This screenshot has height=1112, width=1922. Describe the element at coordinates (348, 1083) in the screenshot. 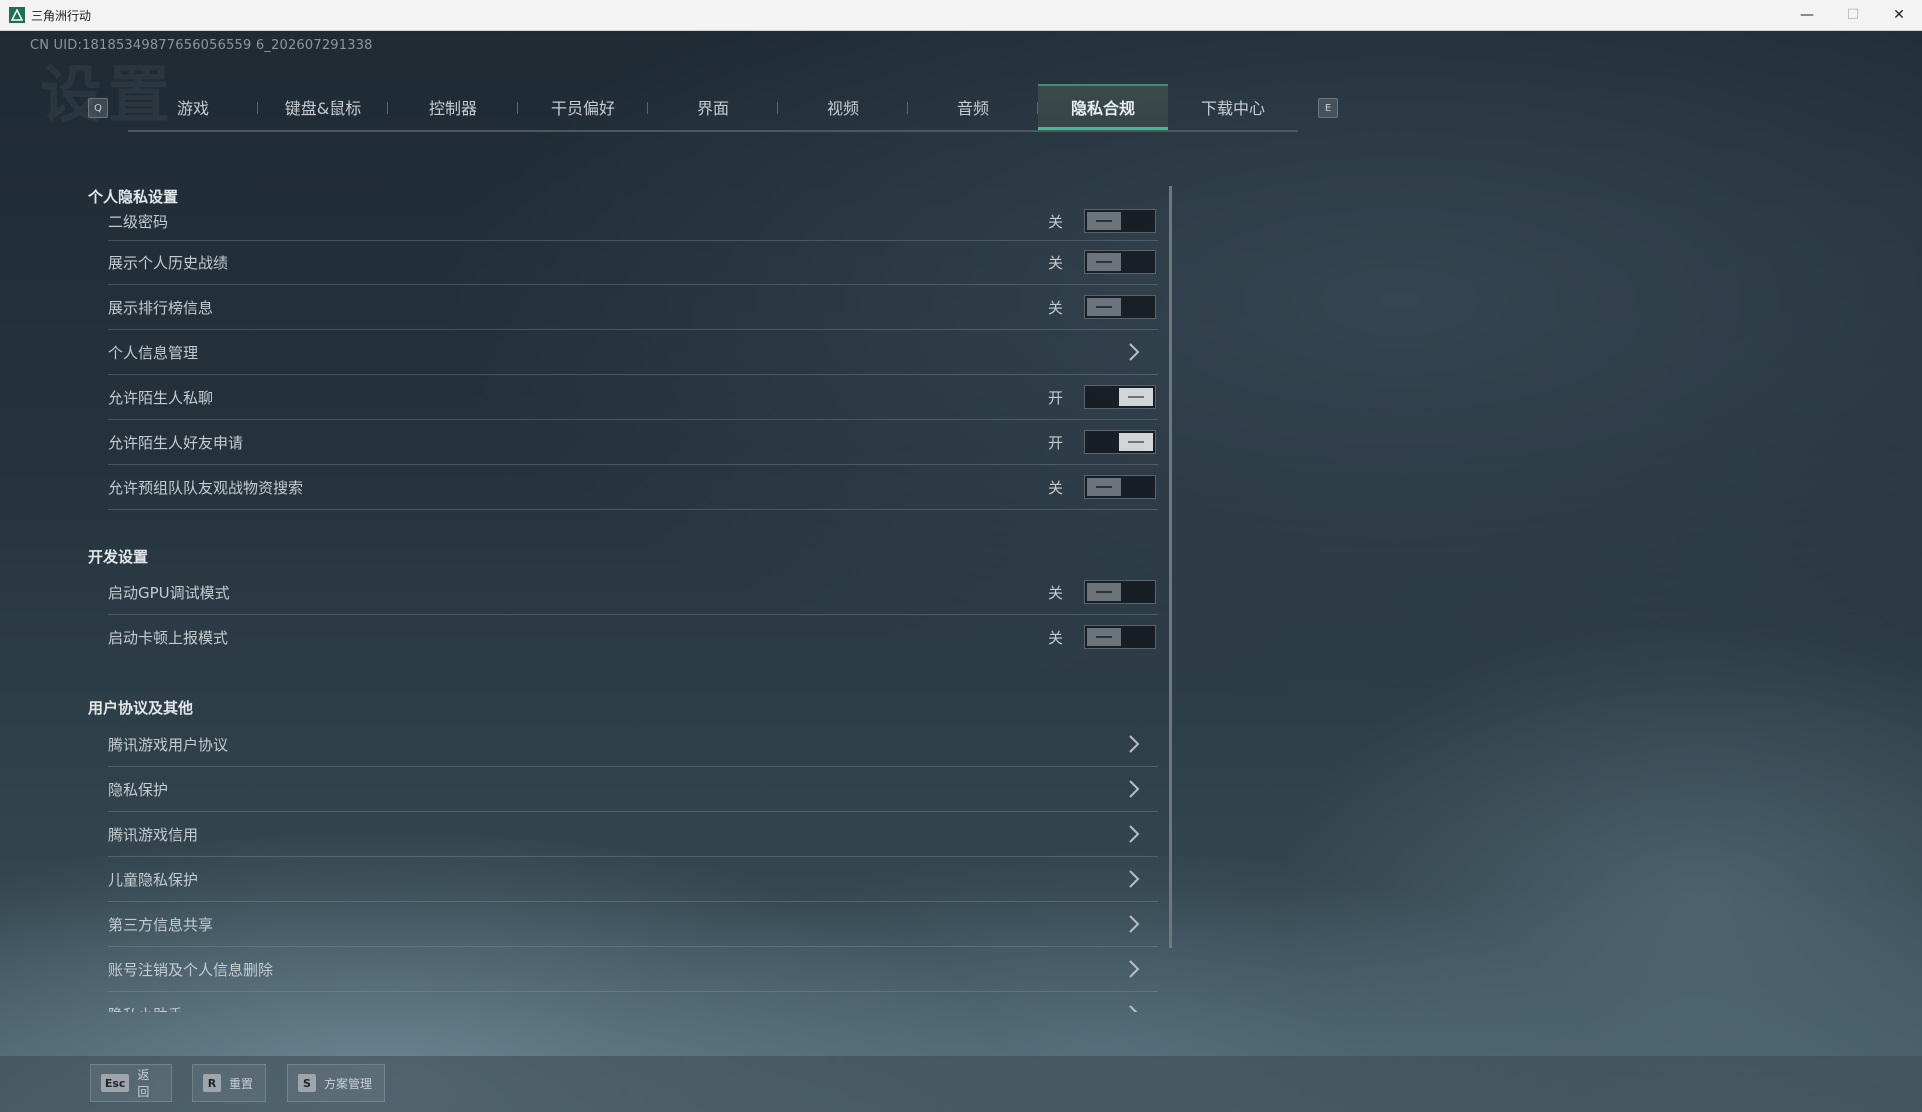

I see `preset-management-label: 方案管理` at that location.